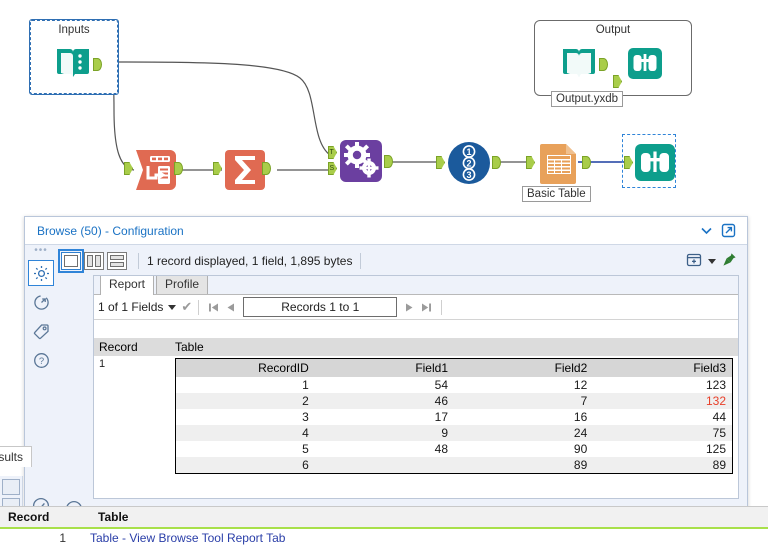  I want to click on tool-summarize, so click(242, 171).